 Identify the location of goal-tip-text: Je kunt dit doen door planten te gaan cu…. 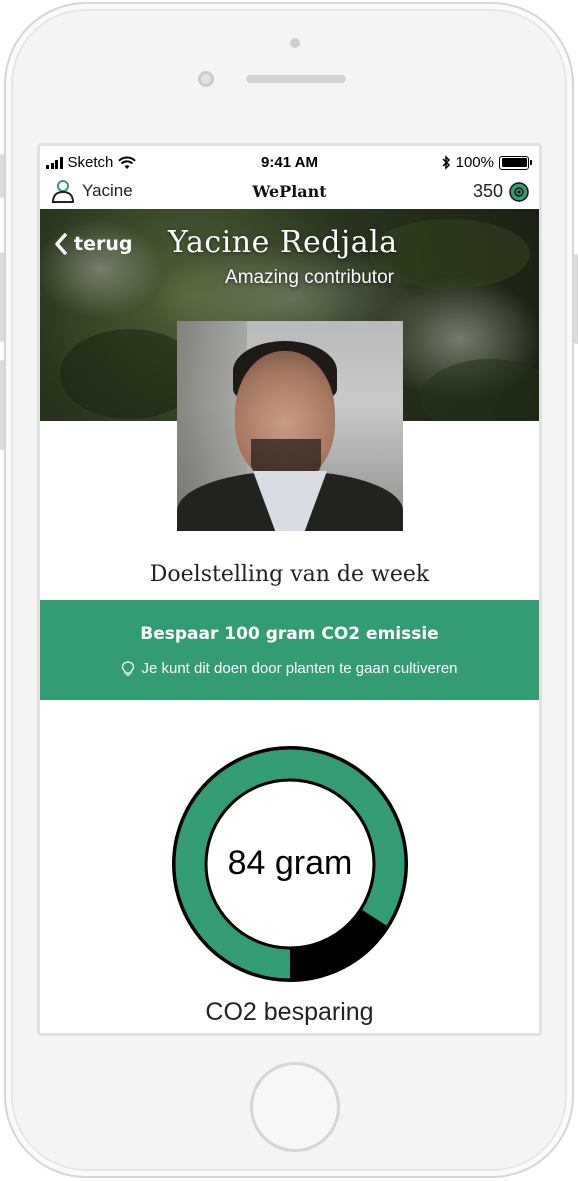
(299, 668).